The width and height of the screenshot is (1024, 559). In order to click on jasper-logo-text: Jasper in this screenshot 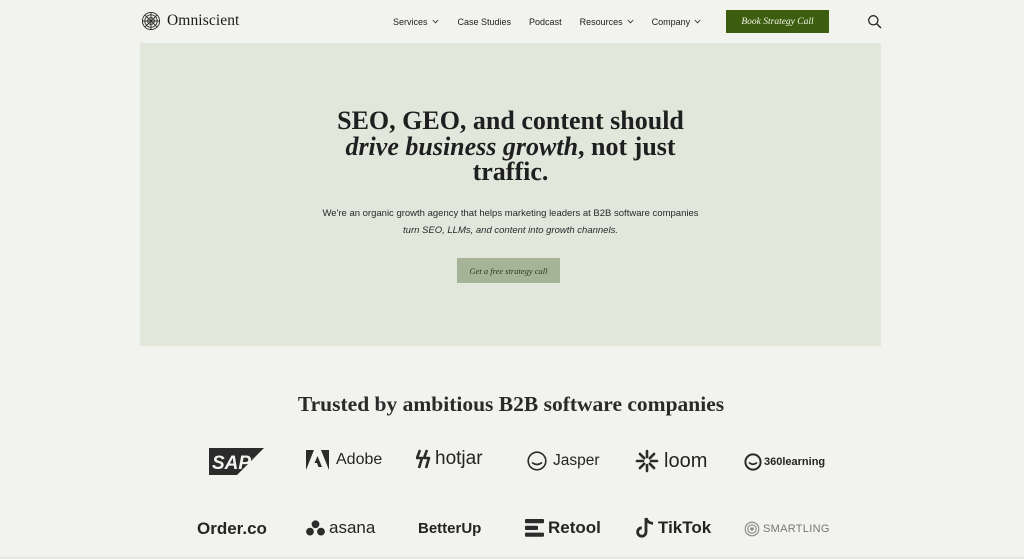, I will do `click(576, 460)`.